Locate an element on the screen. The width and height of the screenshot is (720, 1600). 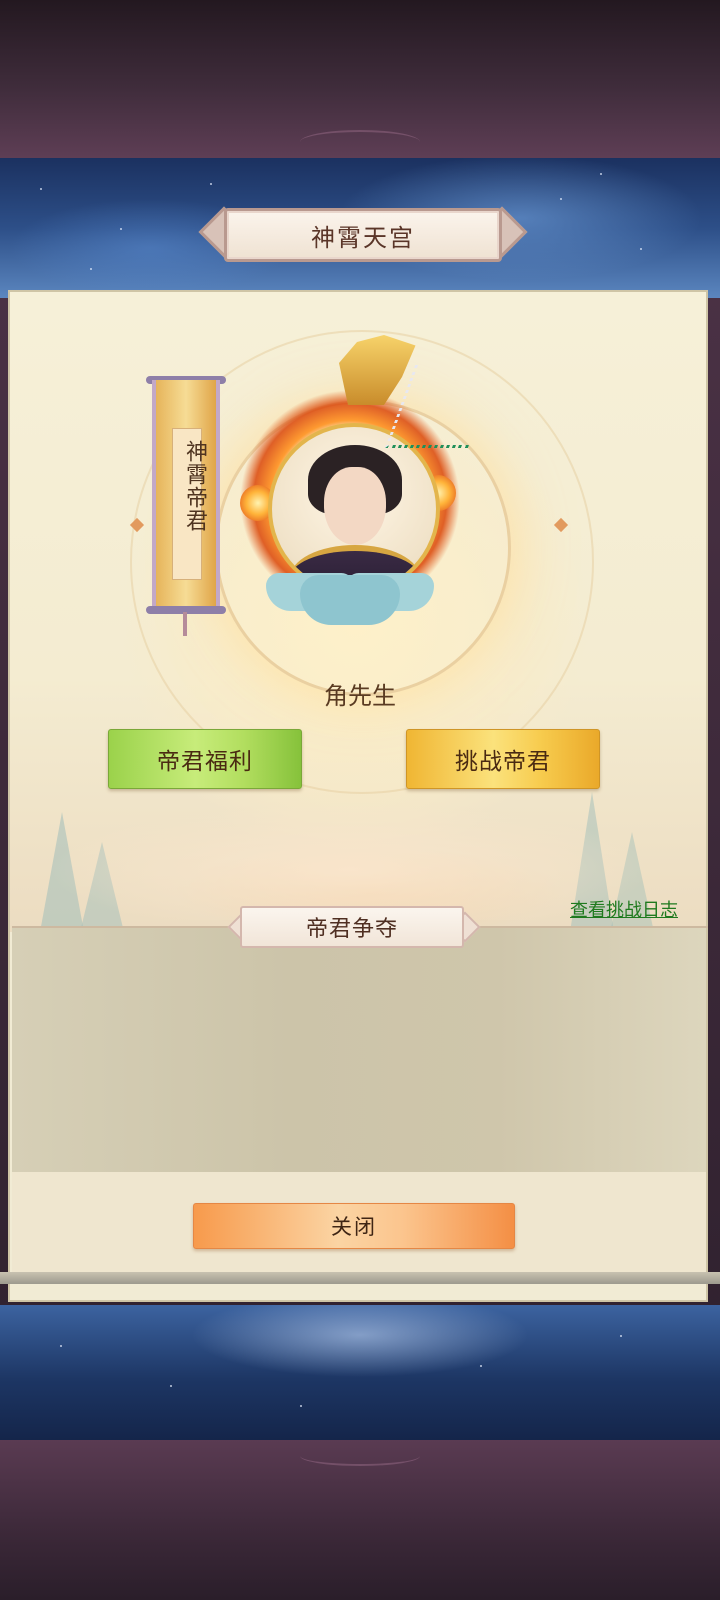
challenge-log-link: 查看挑战日志 is located at coordinates (624, 909).